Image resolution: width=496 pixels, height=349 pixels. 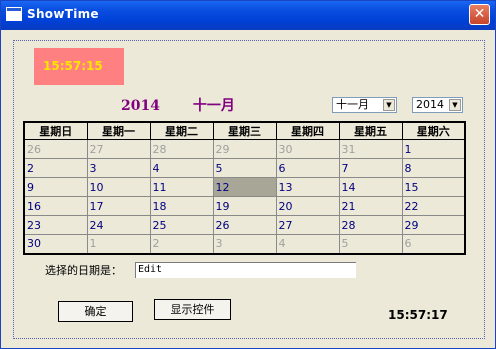 What do you see at coordinates (178, 105) in the screenshot?
I see `calendar-year-month-header: 2014 十一月` at bounding box center [178, 105].